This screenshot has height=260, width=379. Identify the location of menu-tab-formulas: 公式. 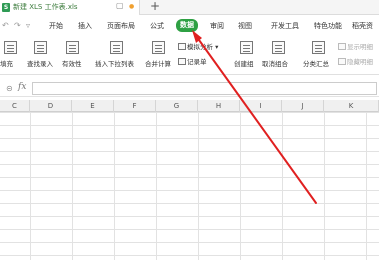
(157, 26).